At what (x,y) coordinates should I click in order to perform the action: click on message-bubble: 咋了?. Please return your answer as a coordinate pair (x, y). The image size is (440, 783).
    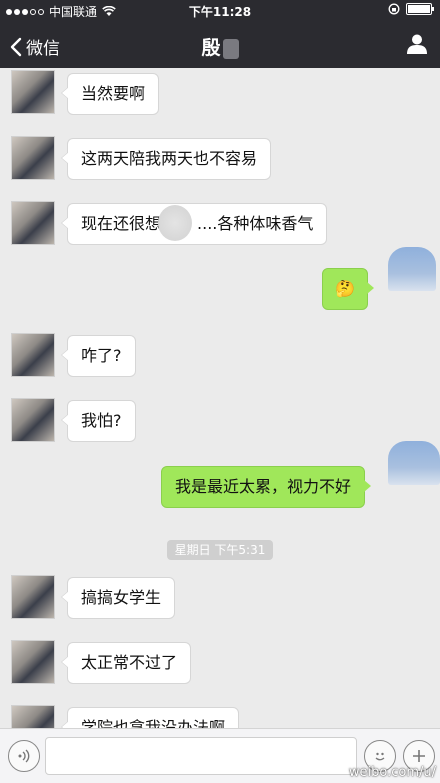
    Looking at the image, I should click on (98, 356).